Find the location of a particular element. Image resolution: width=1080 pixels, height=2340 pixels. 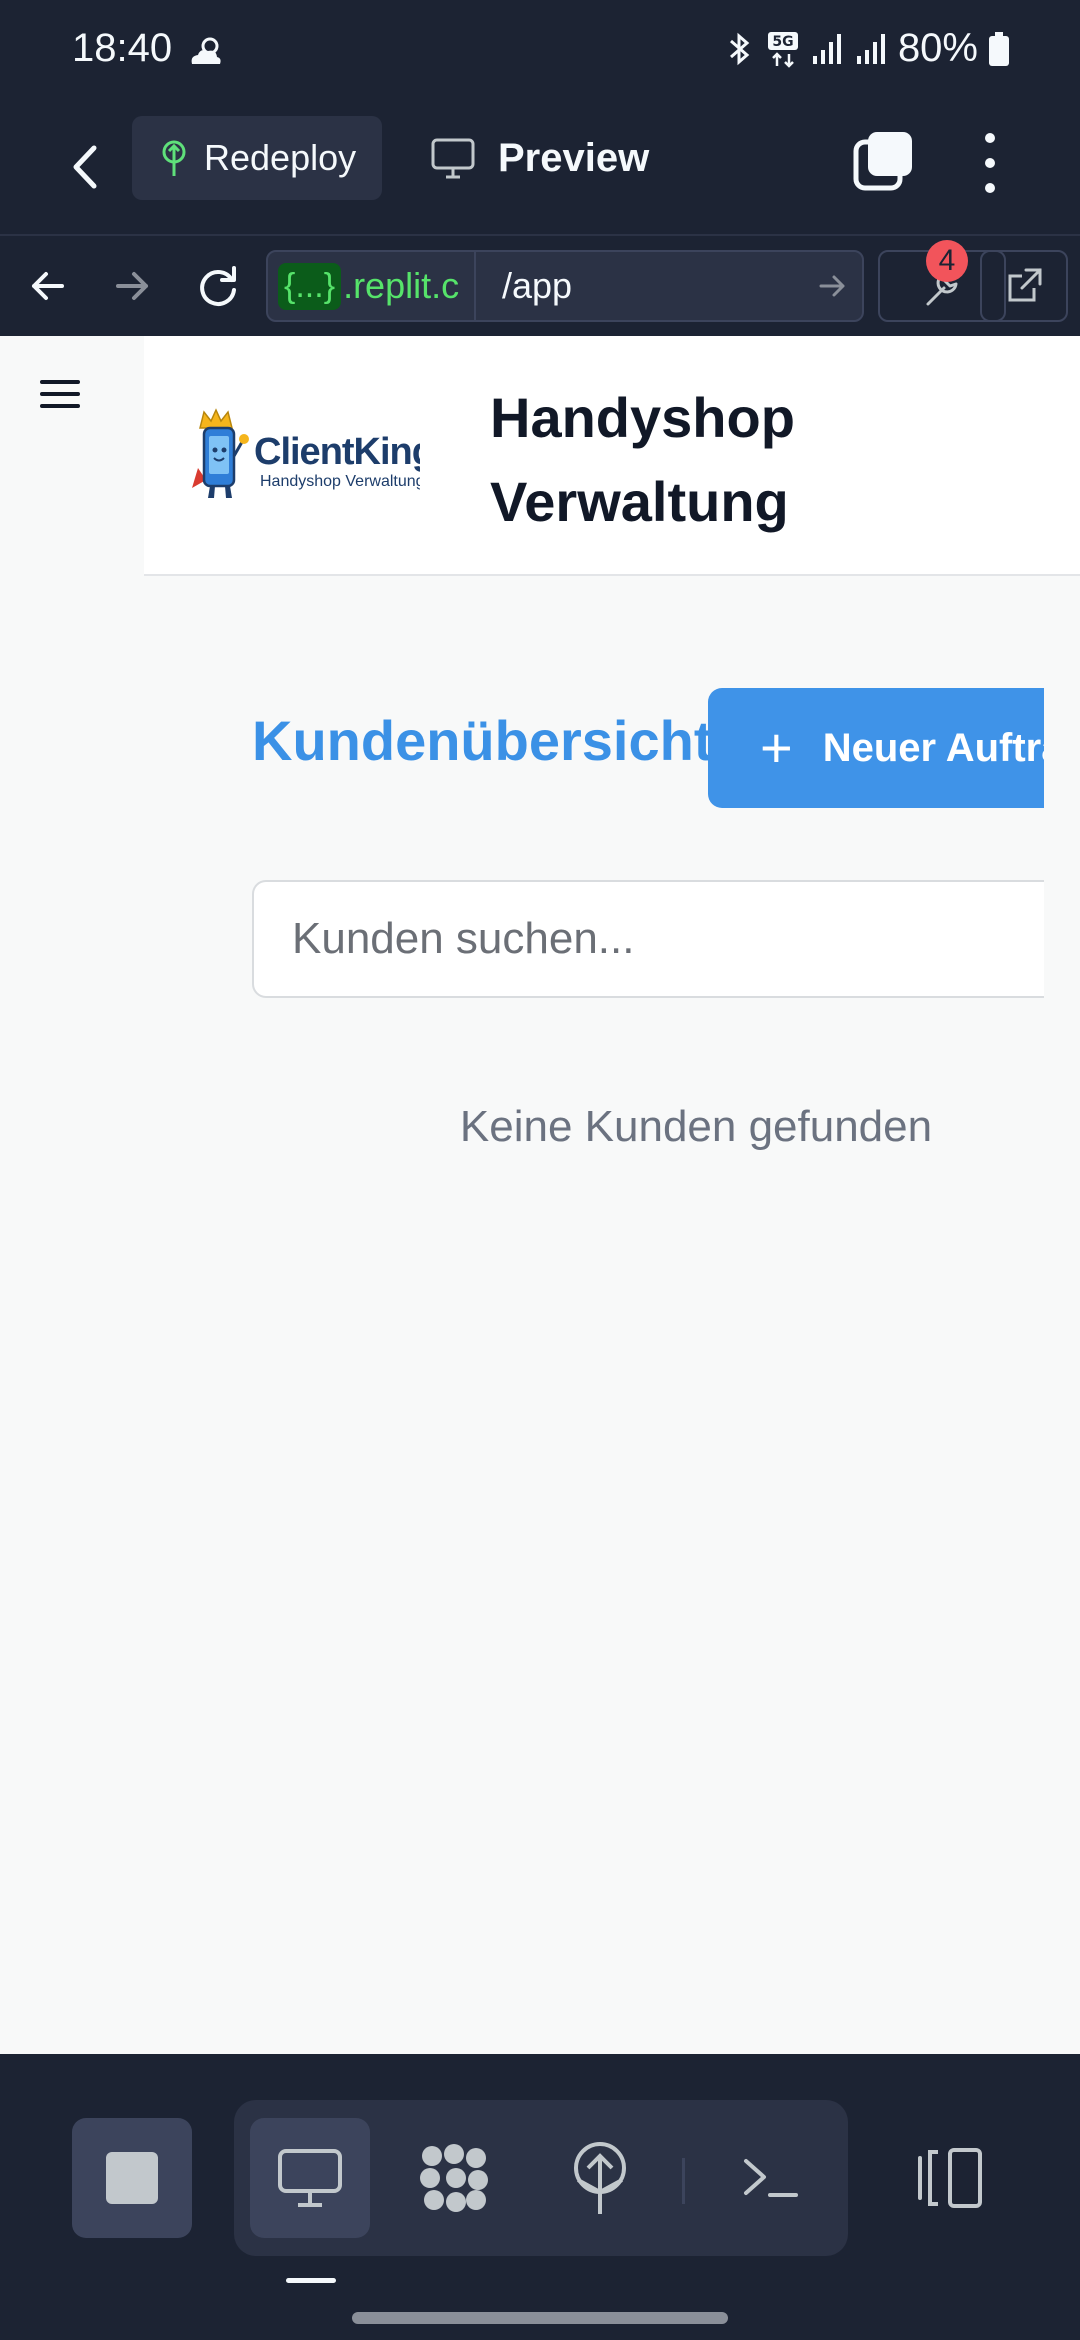

status-time: 18:40 is located at coordinates (122, 48).